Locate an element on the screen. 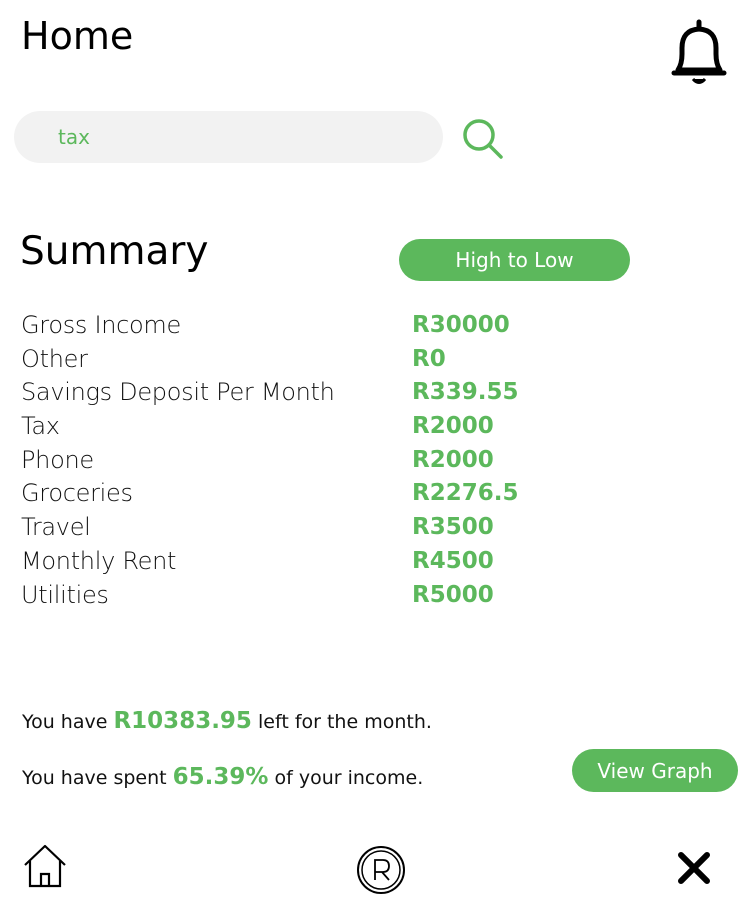 Image resolution: width=747 pixels, height=902 pixels. home-icon is located at coordinates (45, 866).